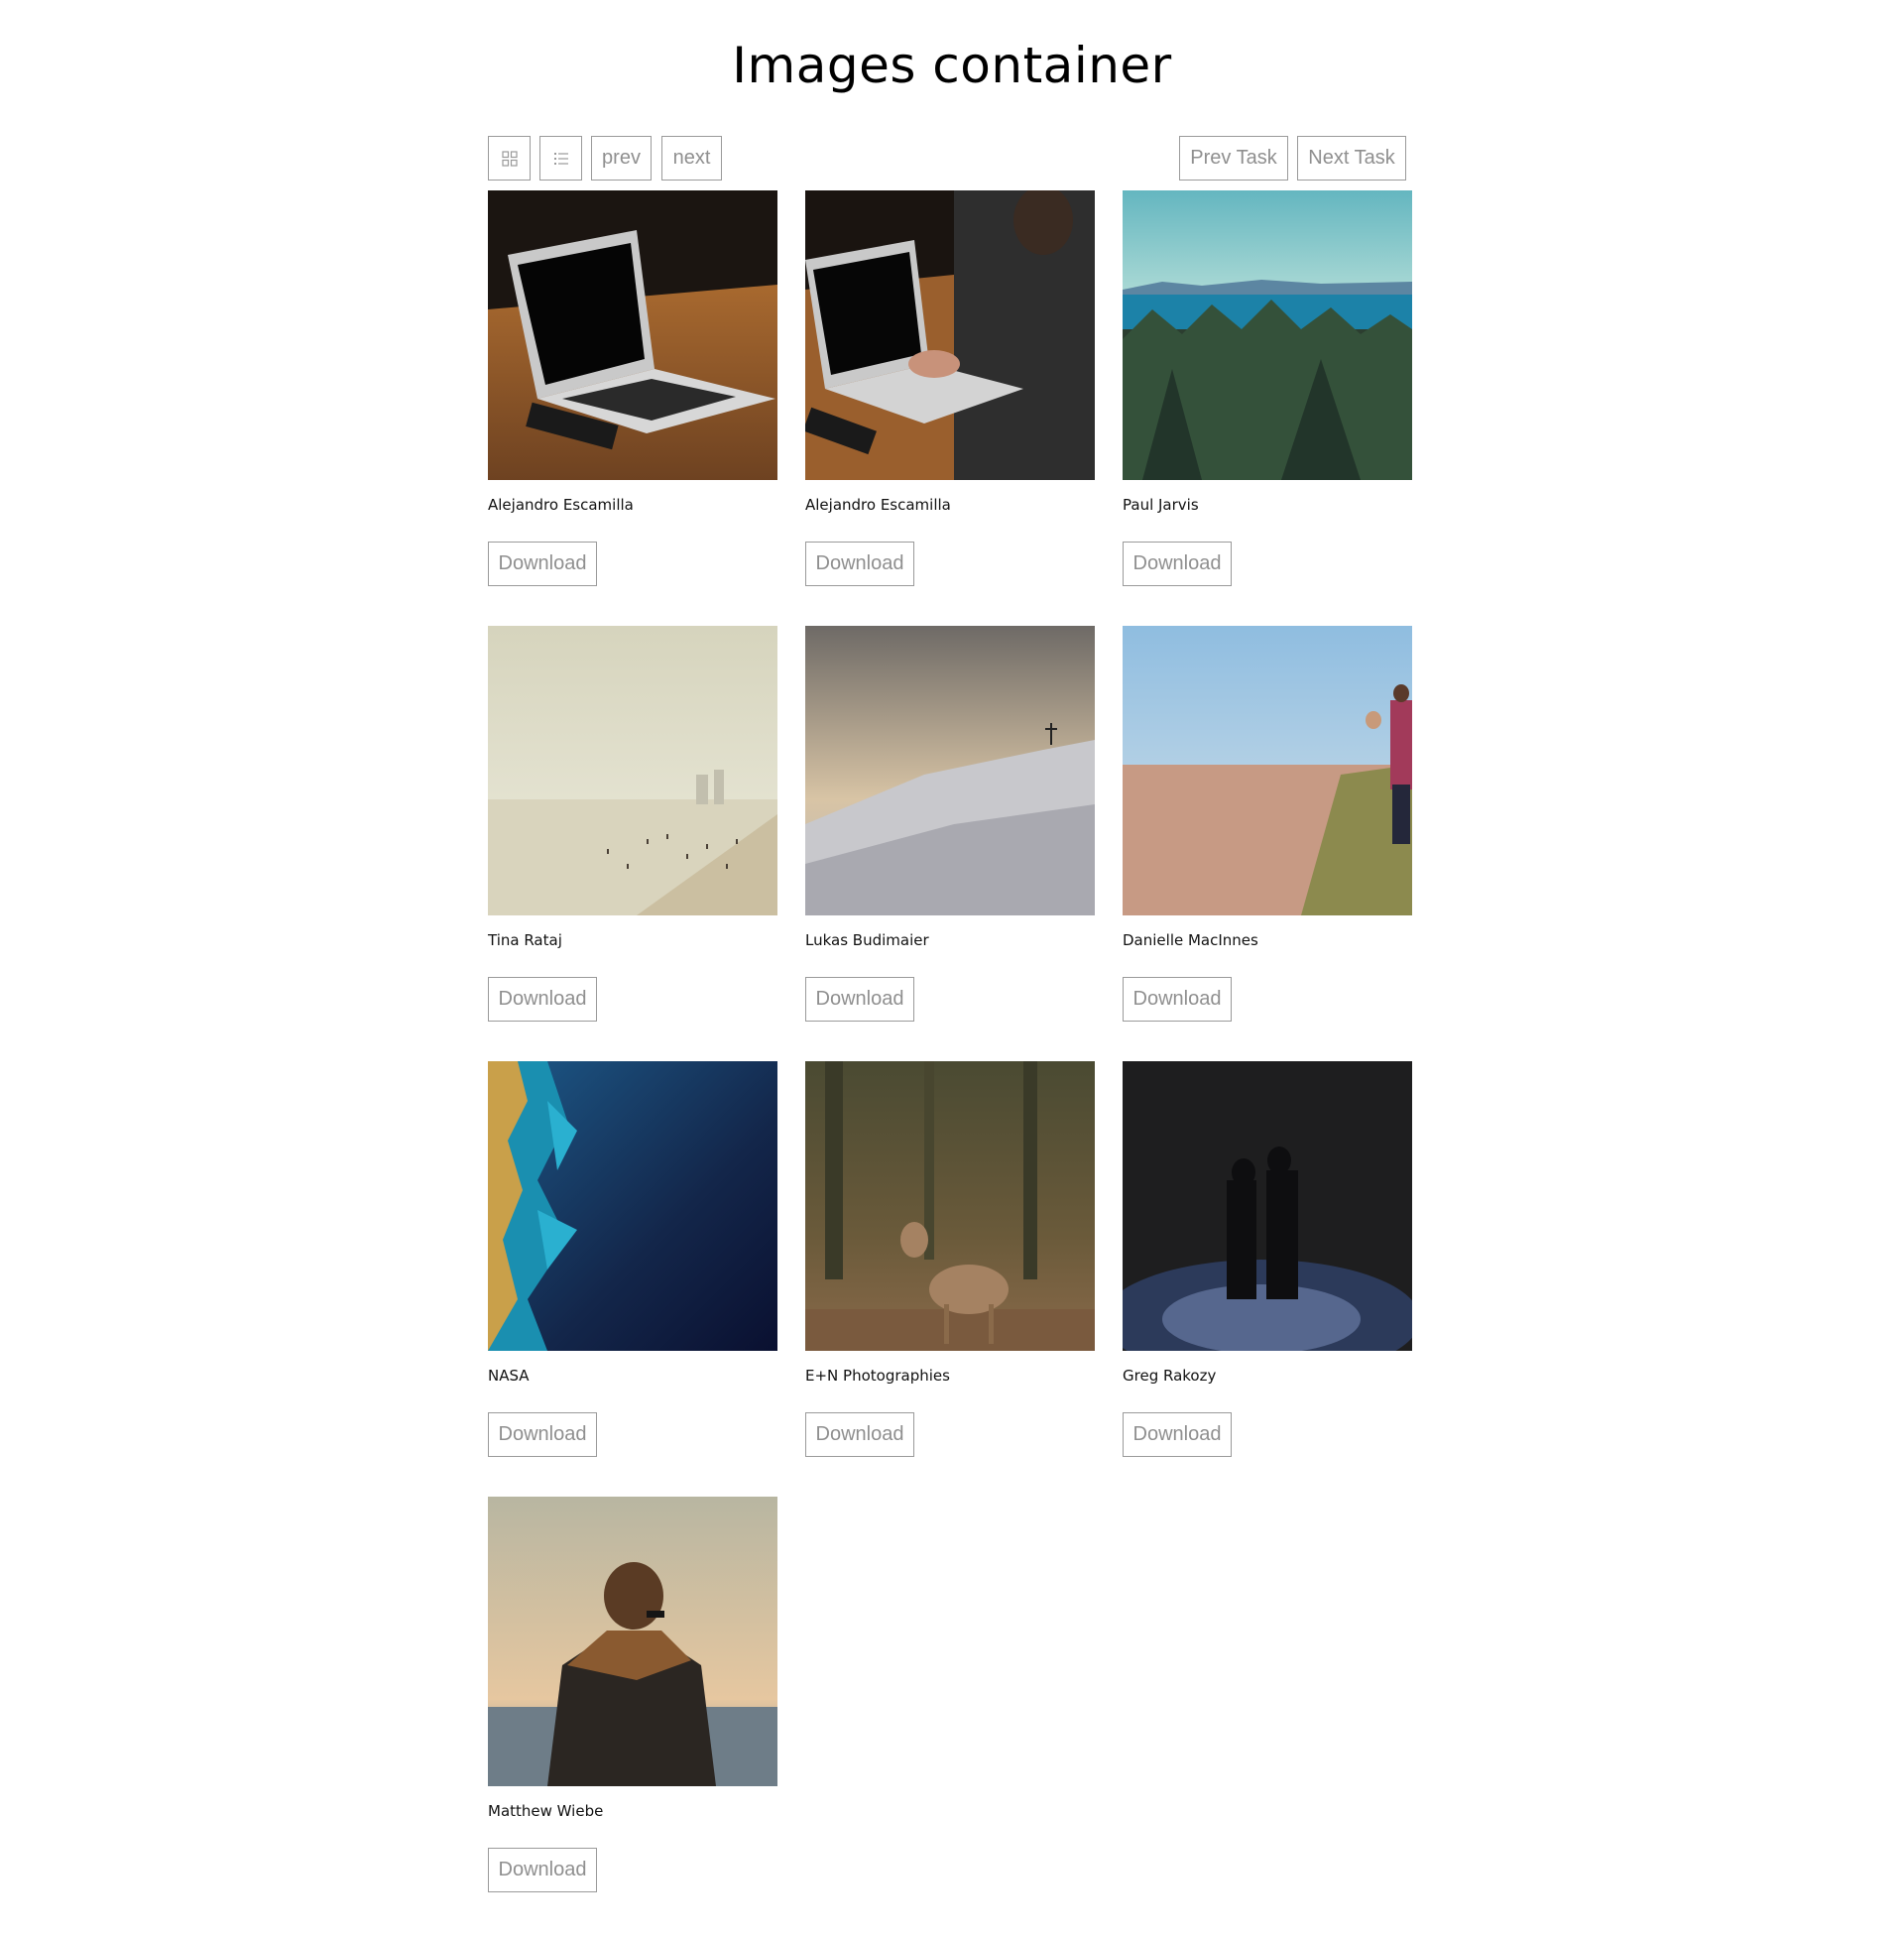  I want to click on photo-beach-walk, so click(1267, 771).